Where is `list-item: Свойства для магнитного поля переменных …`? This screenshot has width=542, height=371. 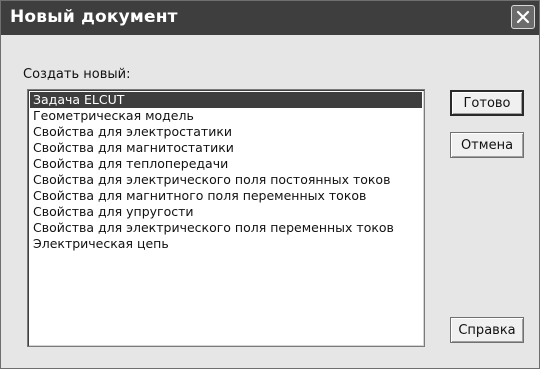 list-item: Свойства для магнитного поля переменных … is located at coordinates (226, 196).